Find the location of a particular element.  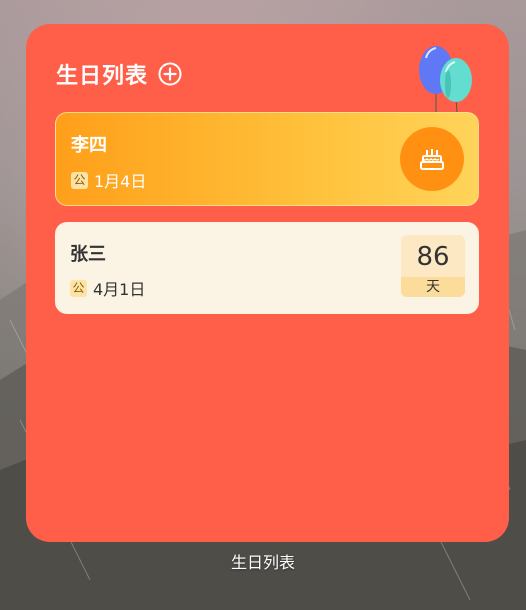

birthday-cake-icon is located at coordinates (432, 159).